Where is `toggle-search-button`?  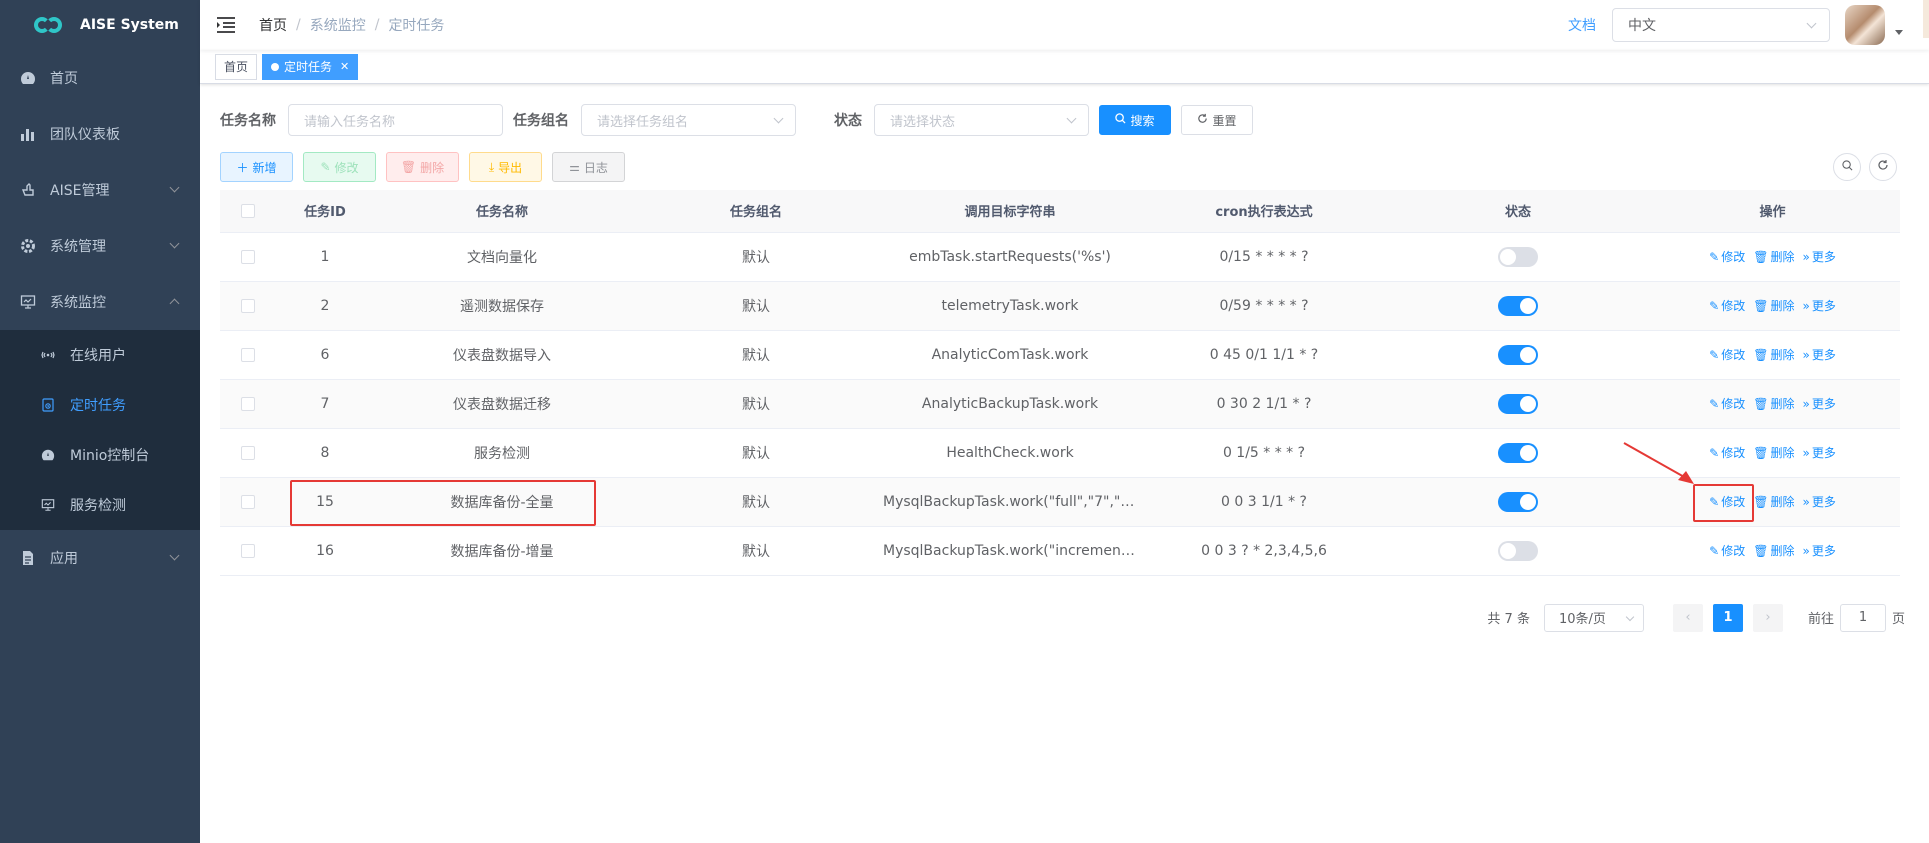 toggle-search-button is located at coordinates (1847, 167).